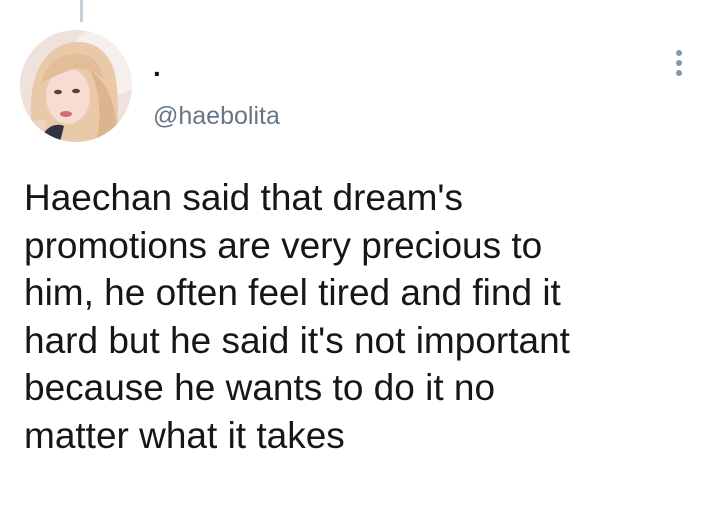 Image resolution: width=719 pixels, height=520 pixels. Describe the element at coordinates (81, 11) in the screenshot. I see `thread-connector-line` at that location.